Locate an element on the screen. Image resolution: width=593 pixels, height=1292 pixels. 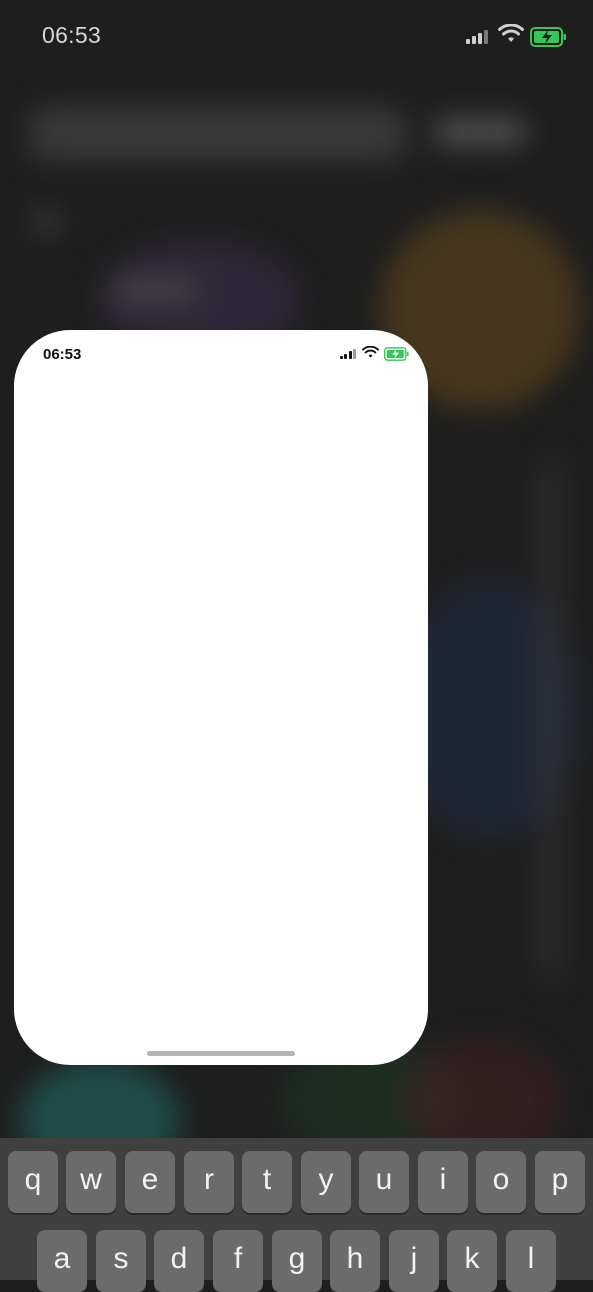
key-a: a is located at coordinates (62, 1261).